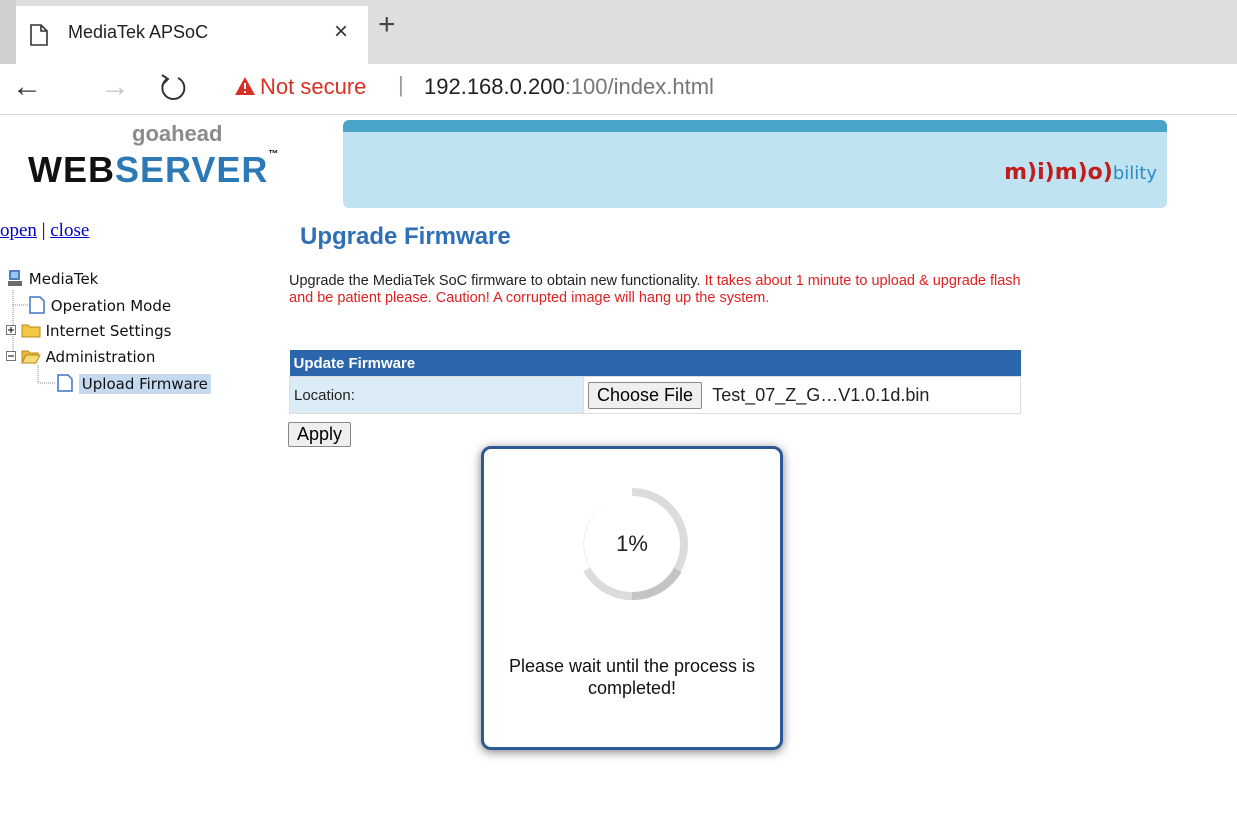 The width and height of the screenshot is (1237, 835). I want to click on tree-item-administration: Administration, so click(80, 357).